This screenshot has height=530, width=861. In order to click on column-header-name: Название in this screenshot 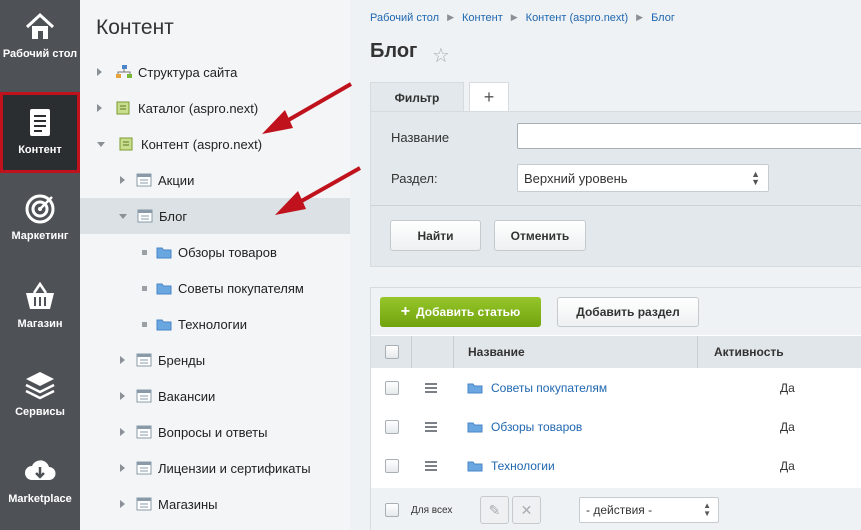, I will do `click(496, 352)`.